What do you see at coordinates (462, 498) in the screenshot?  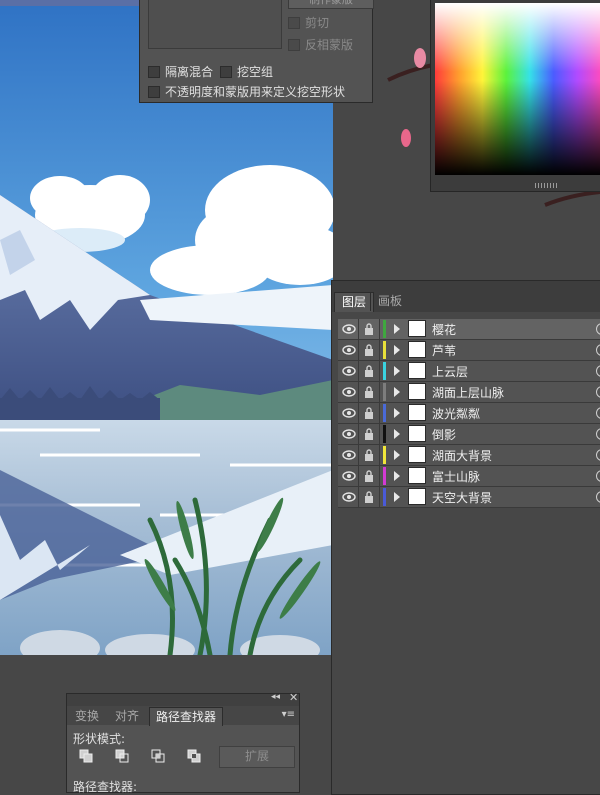 I see `layer-name: 天空大背景` at bounding box center [462, 498].